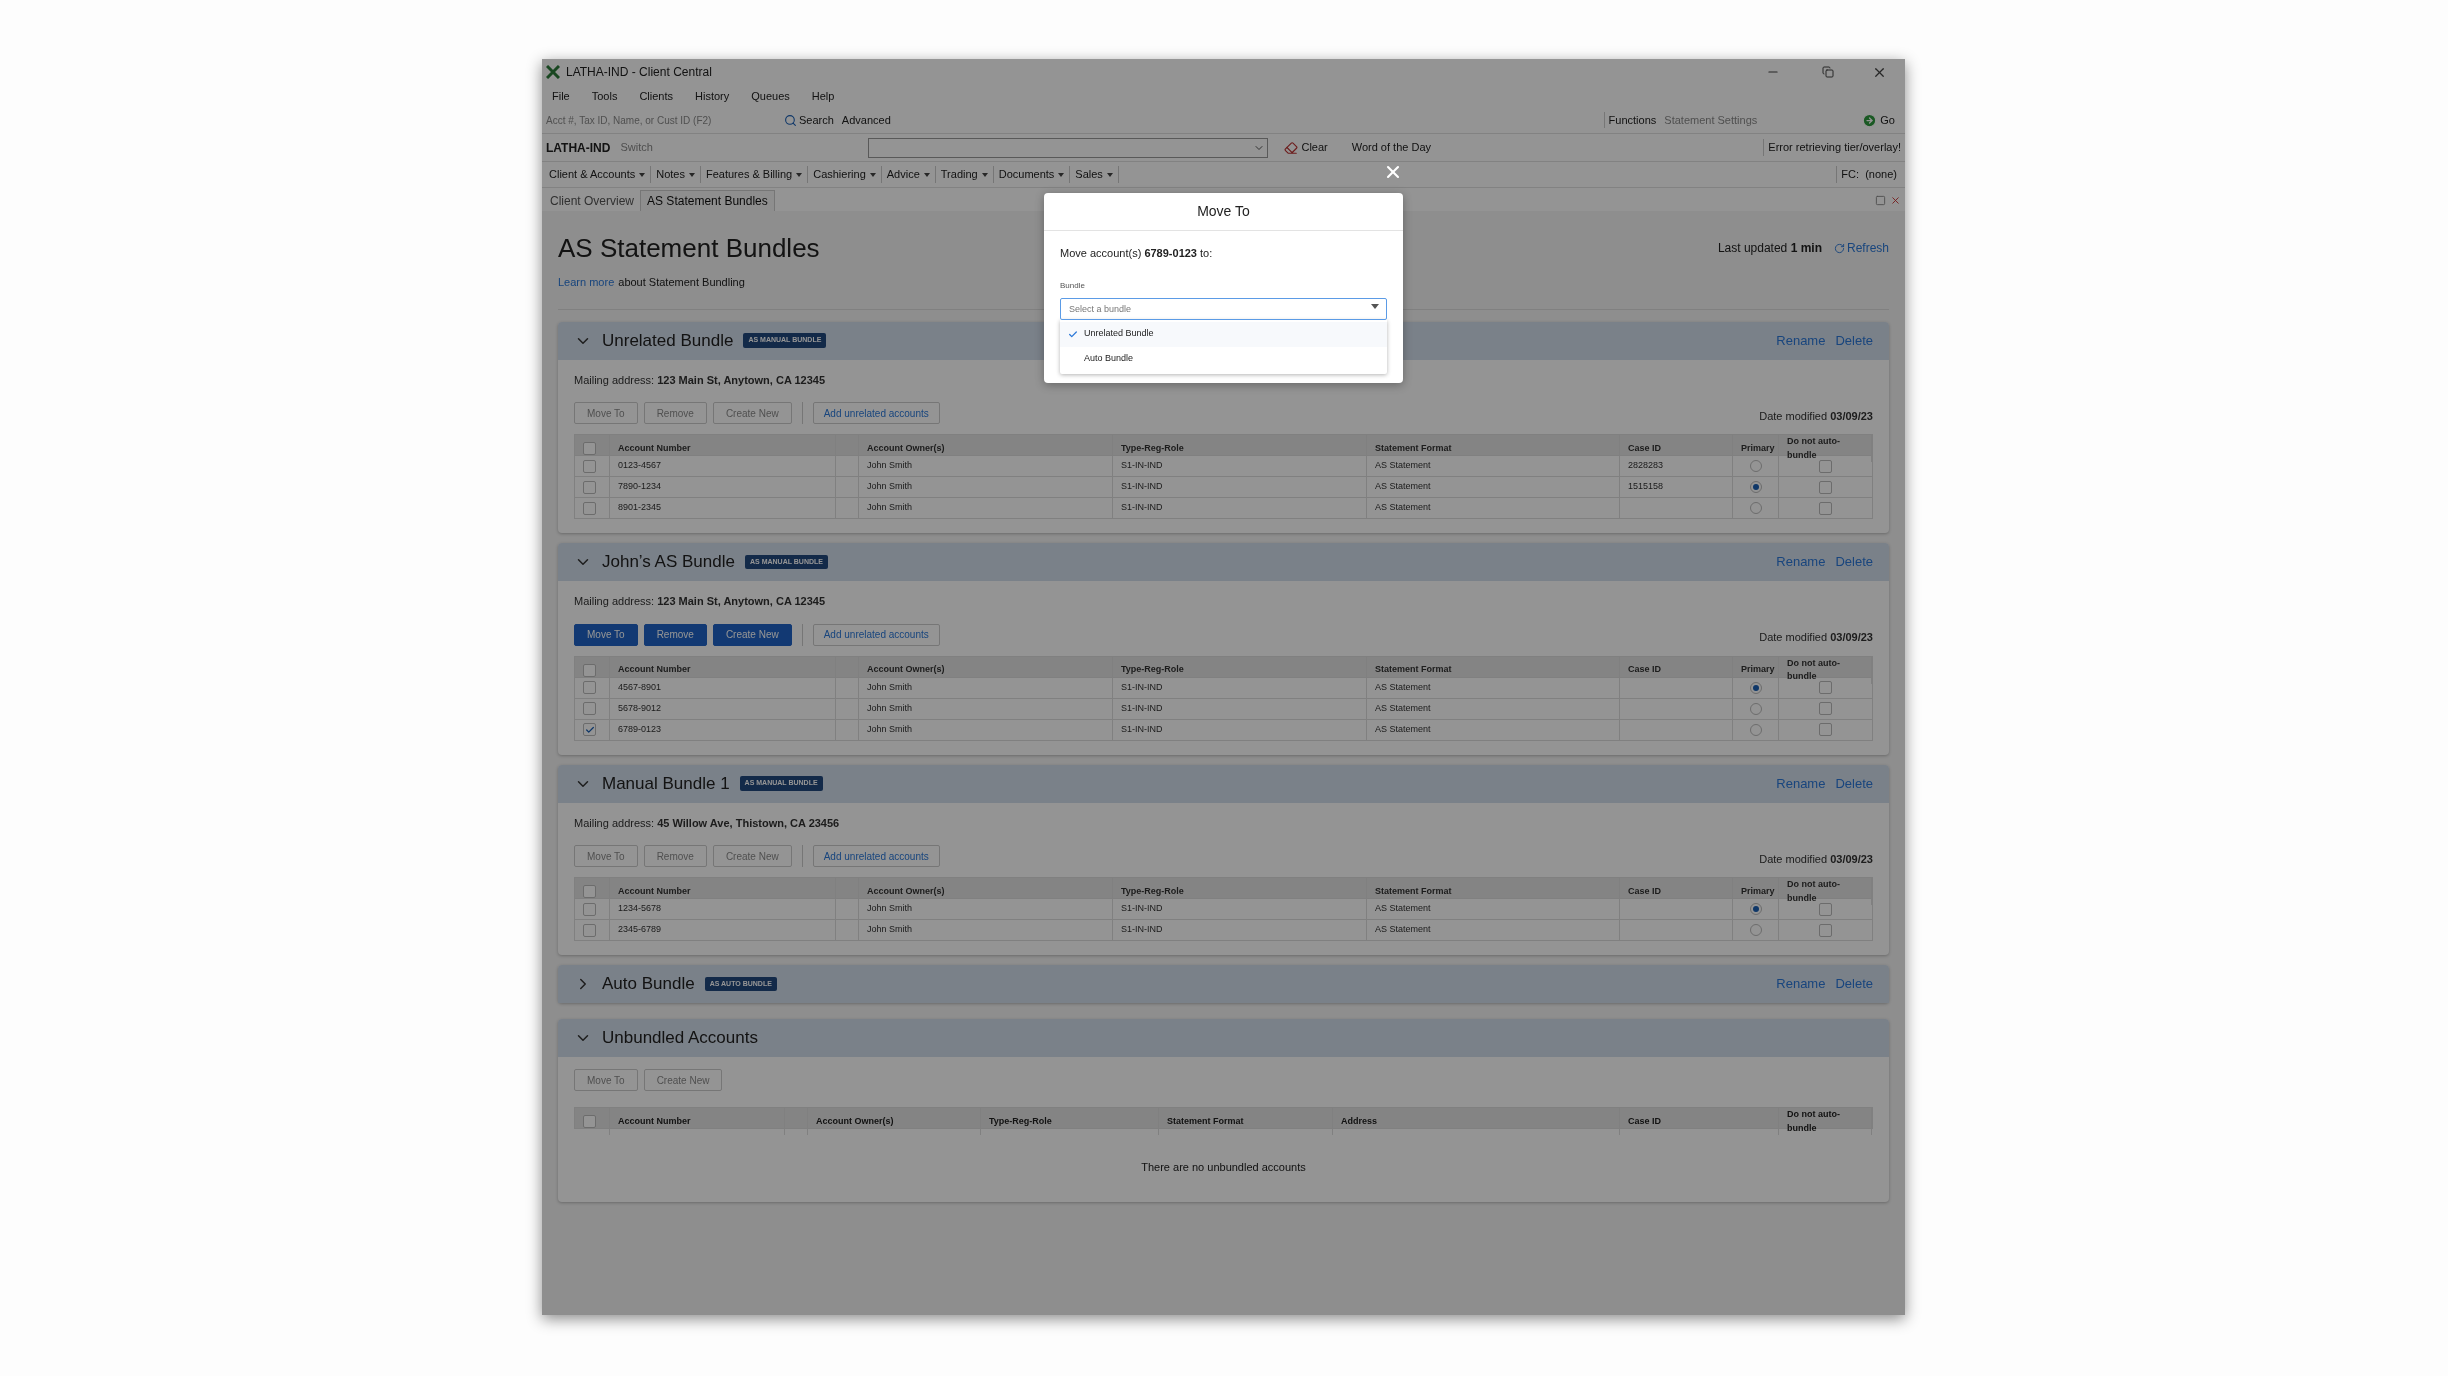 Image resolution: width=2448 pixels, height=1376 pixels. I want to click on bundle-name: Manual Bundle 1, so click(666, 783).